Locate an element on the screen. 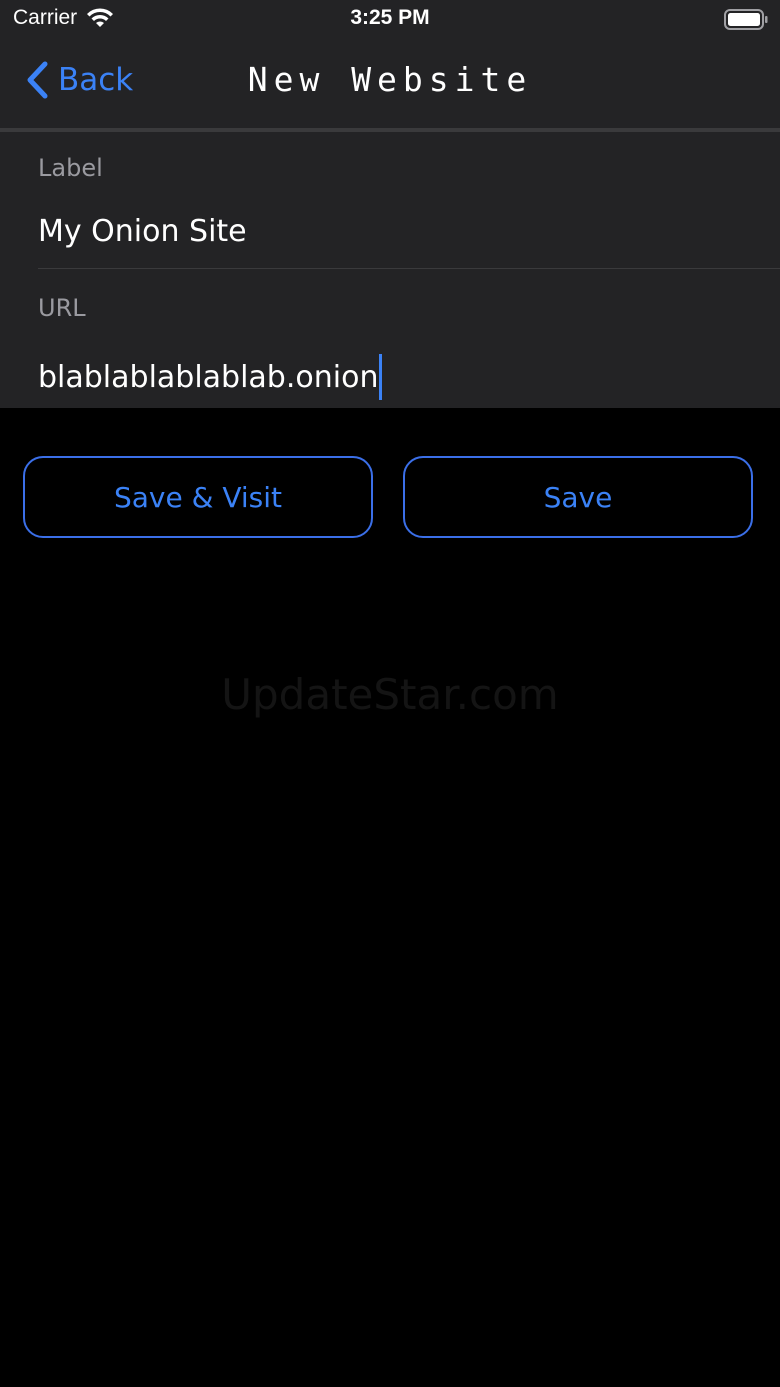  battery-icon is located at coordinates (746, 19).